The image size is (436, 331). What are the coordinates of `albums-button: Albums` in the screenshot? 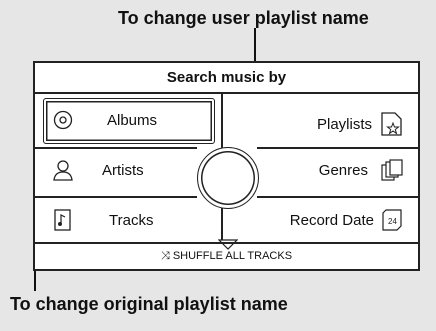 It's located at (104, 120).